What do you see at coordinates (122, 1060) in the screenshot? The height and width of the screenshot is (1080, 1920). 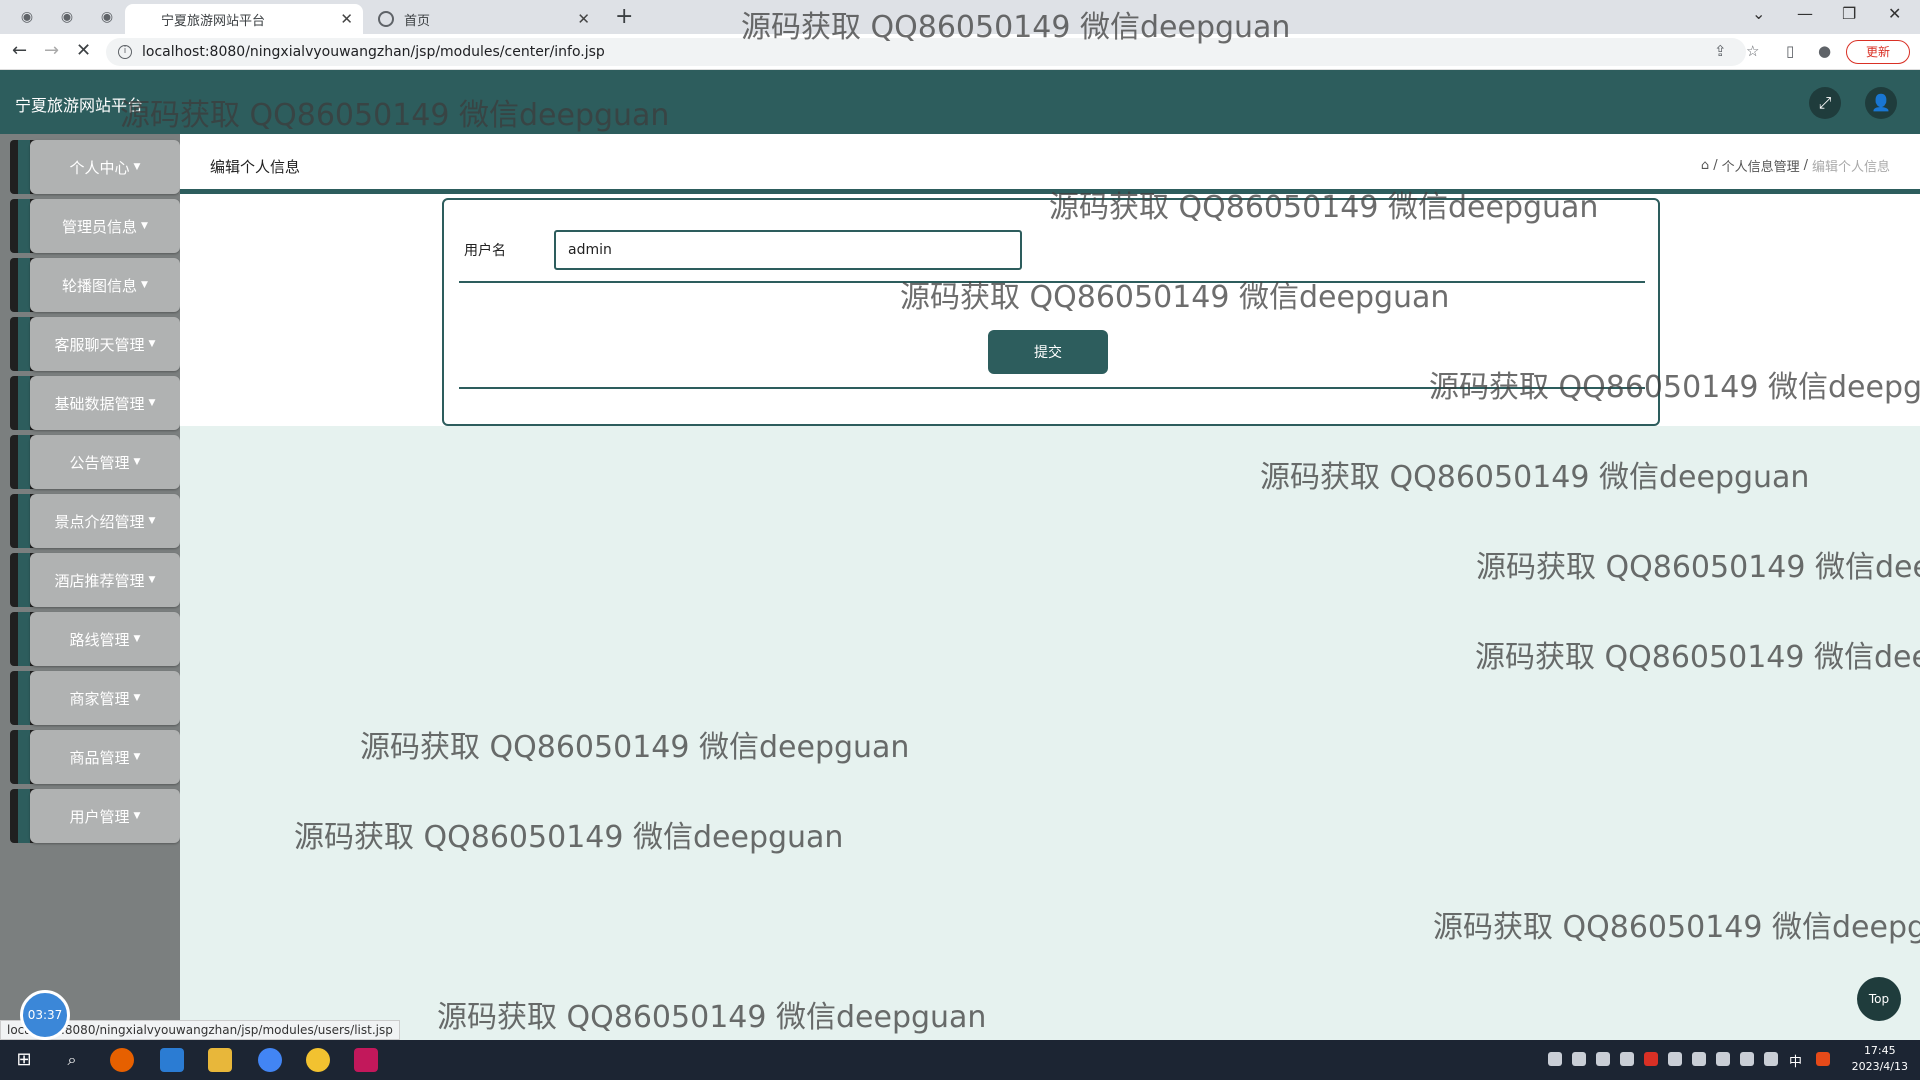 I see `firefox-icon` at bounding box center [122, 1060].